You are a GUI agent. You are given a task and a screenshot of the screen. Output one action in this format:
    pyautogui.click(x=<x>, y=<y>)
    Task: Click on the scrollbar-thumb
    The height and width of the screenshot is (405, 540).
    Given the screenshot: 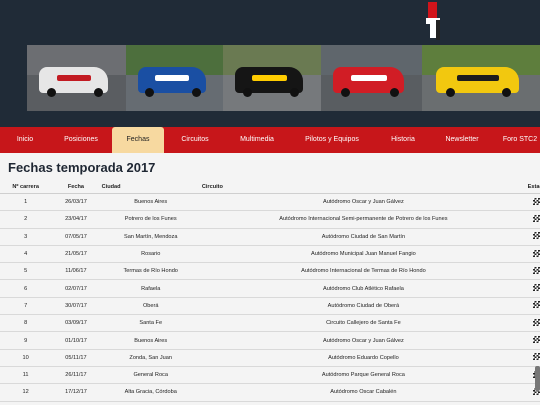 What is the action you would take?
    pyautogui.click(x=537, y=378)
    